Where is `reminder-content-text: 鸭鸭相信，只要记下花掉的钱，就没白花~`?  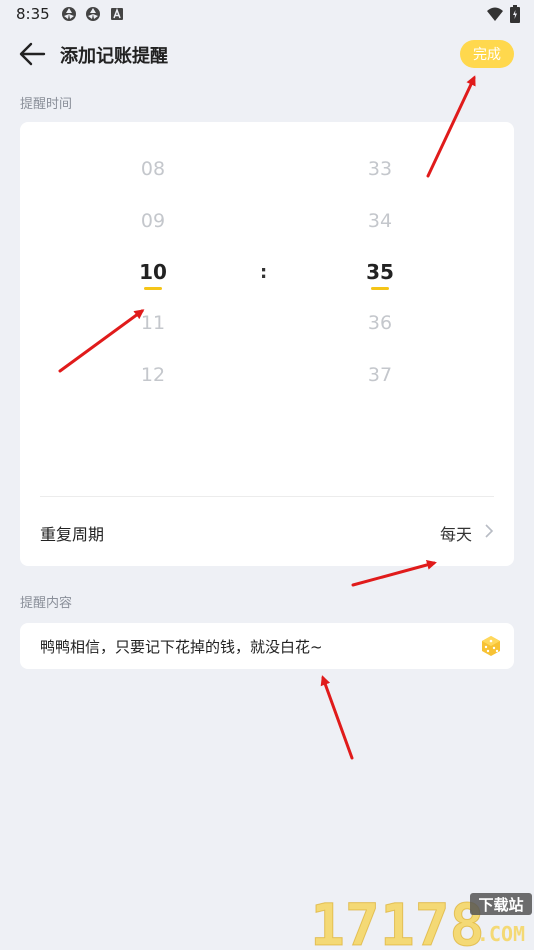
reminder-content-text: 鸭鸭相信，只要记下花掉的钱，就没白花~ is located at coordinates (181, 646).